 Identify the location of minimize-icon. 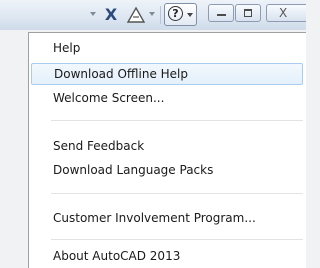
(221, 15).